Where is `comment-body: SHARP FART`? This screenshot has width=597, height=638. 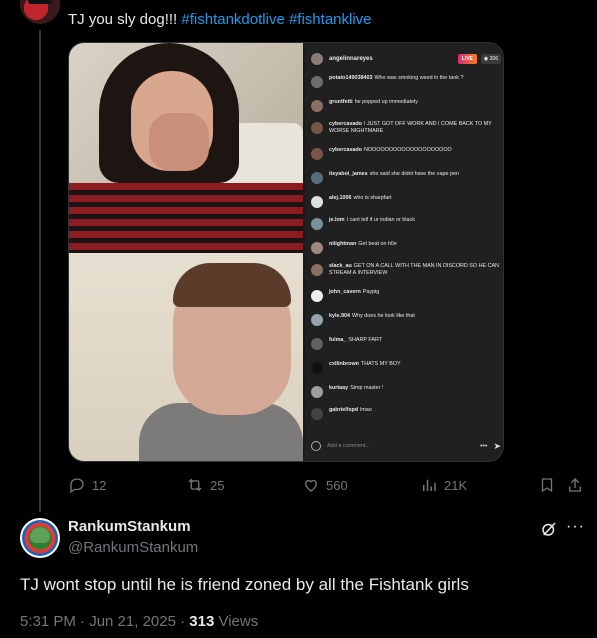
comment-body: SHARP FART is located at coordinates (365, 340).